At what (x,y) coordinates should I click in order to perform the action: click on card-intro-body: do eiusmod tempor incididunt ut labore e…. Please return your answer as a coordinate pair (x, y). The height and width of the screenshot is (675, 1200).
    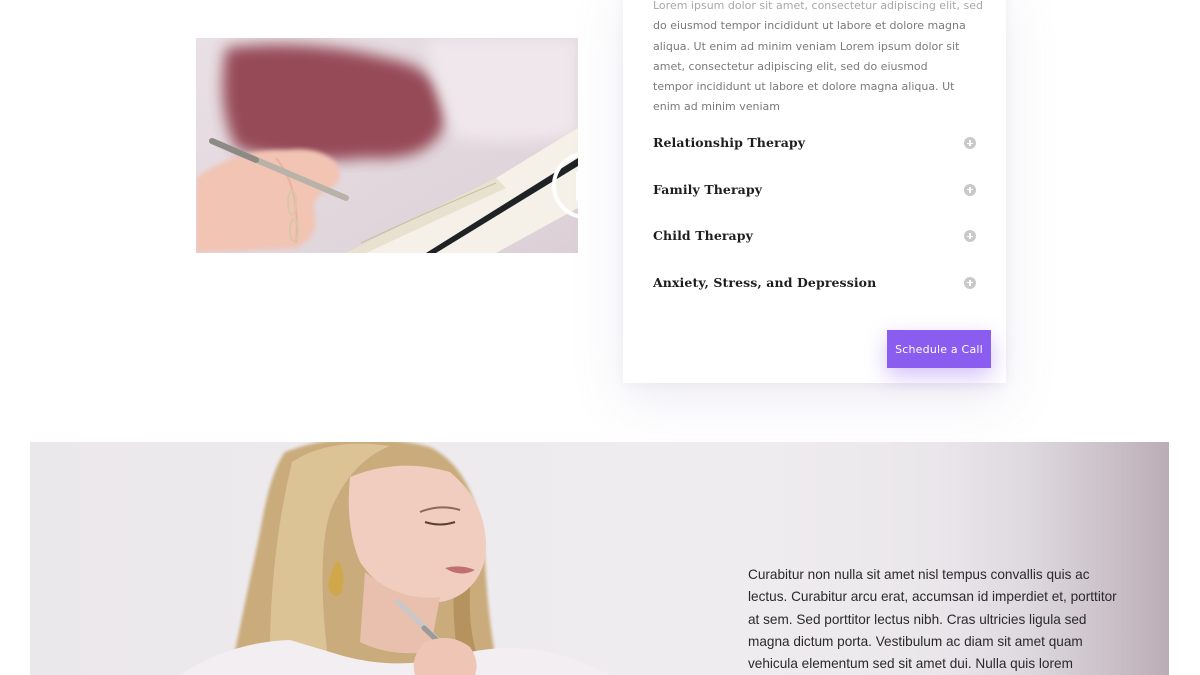
    Looking at the image, I should click on (809, 66).